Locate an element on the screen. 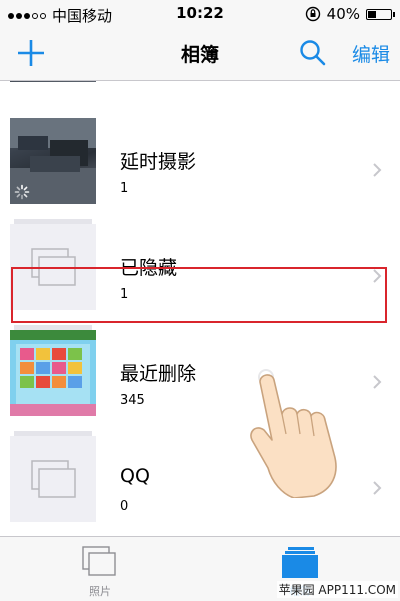  battery-icon is located at coordinates (380, 14).